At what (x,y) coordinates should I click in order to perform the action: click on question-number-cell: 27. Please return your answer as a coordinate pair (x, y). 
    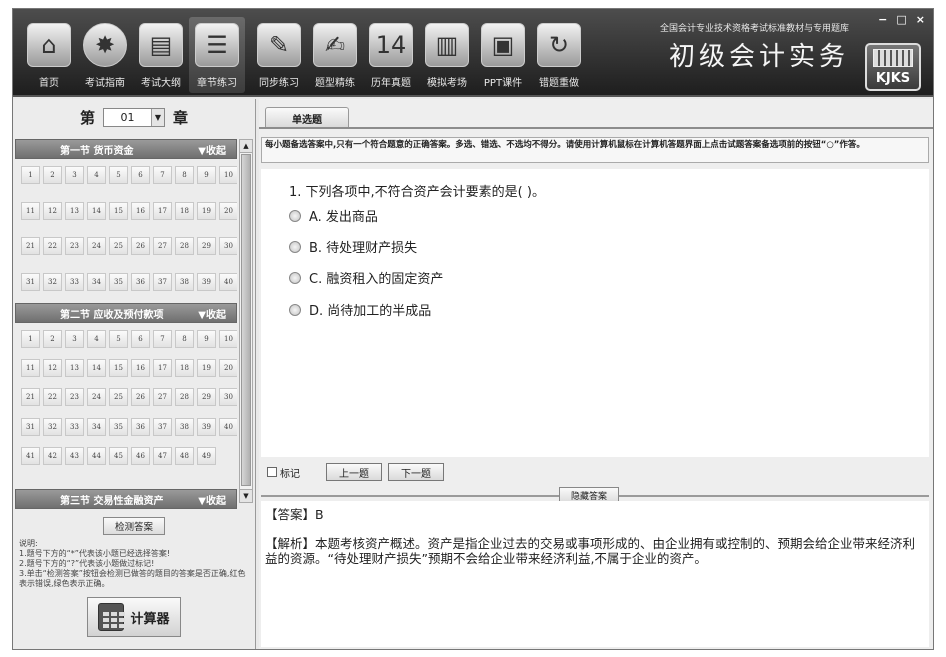
    Looking at the image, I should click on (162, 246).